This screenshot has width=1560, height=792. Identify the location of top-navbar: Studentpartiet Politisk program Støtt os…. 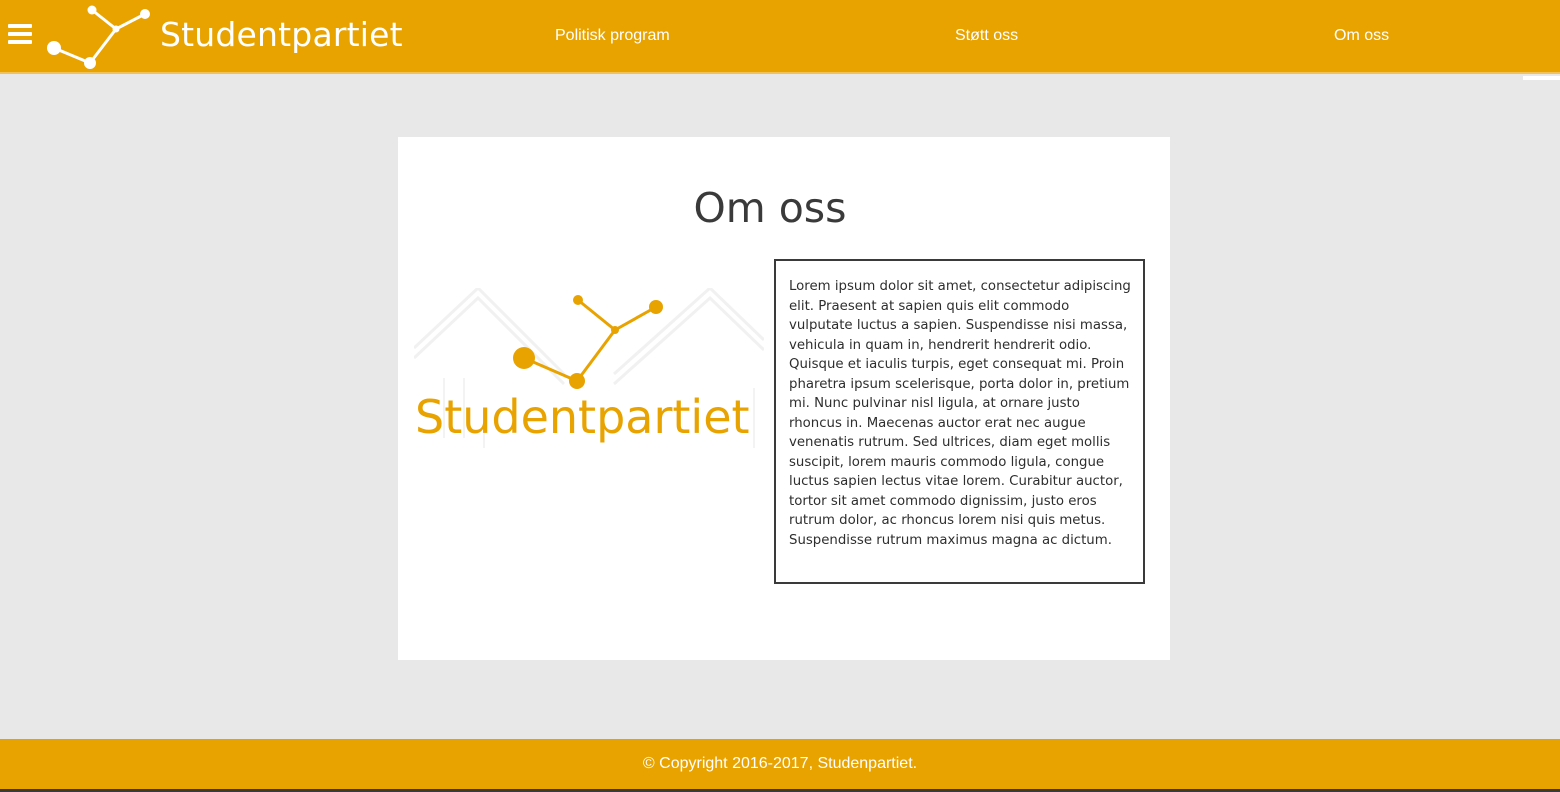
(780, 37).